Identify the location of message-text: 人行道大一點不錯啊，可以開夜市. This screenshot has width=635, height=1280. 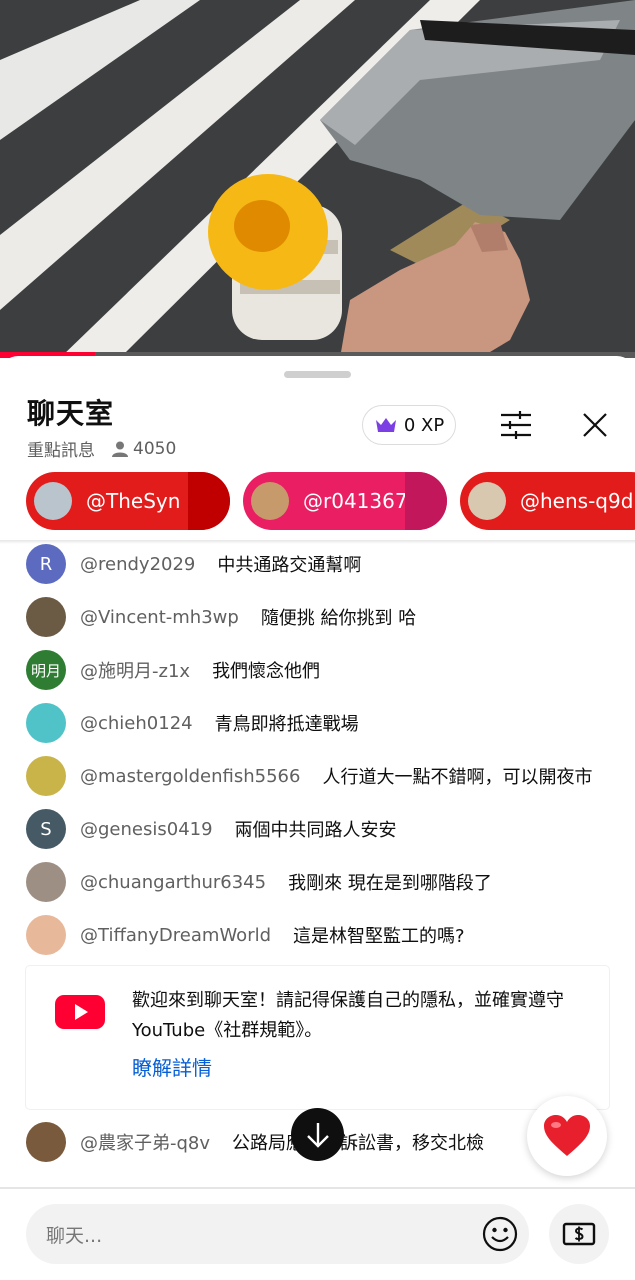
(457, 777).